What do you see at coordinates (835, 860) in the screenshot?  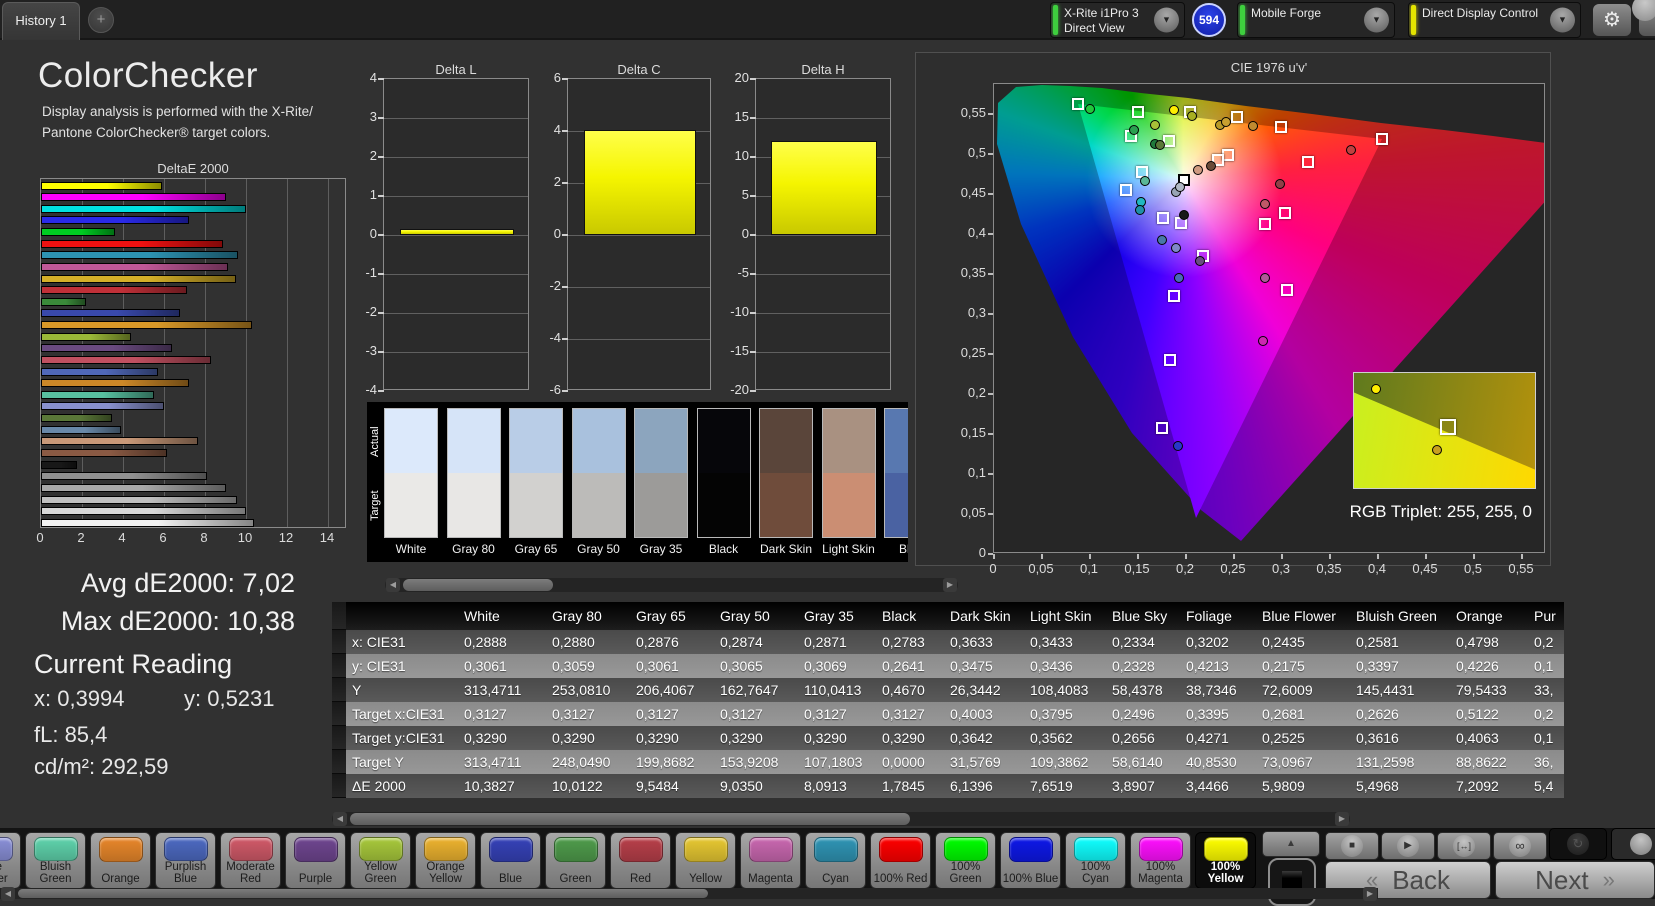 I see `pattern-button-cyan: Cyan` at bounding box center [835, 860].